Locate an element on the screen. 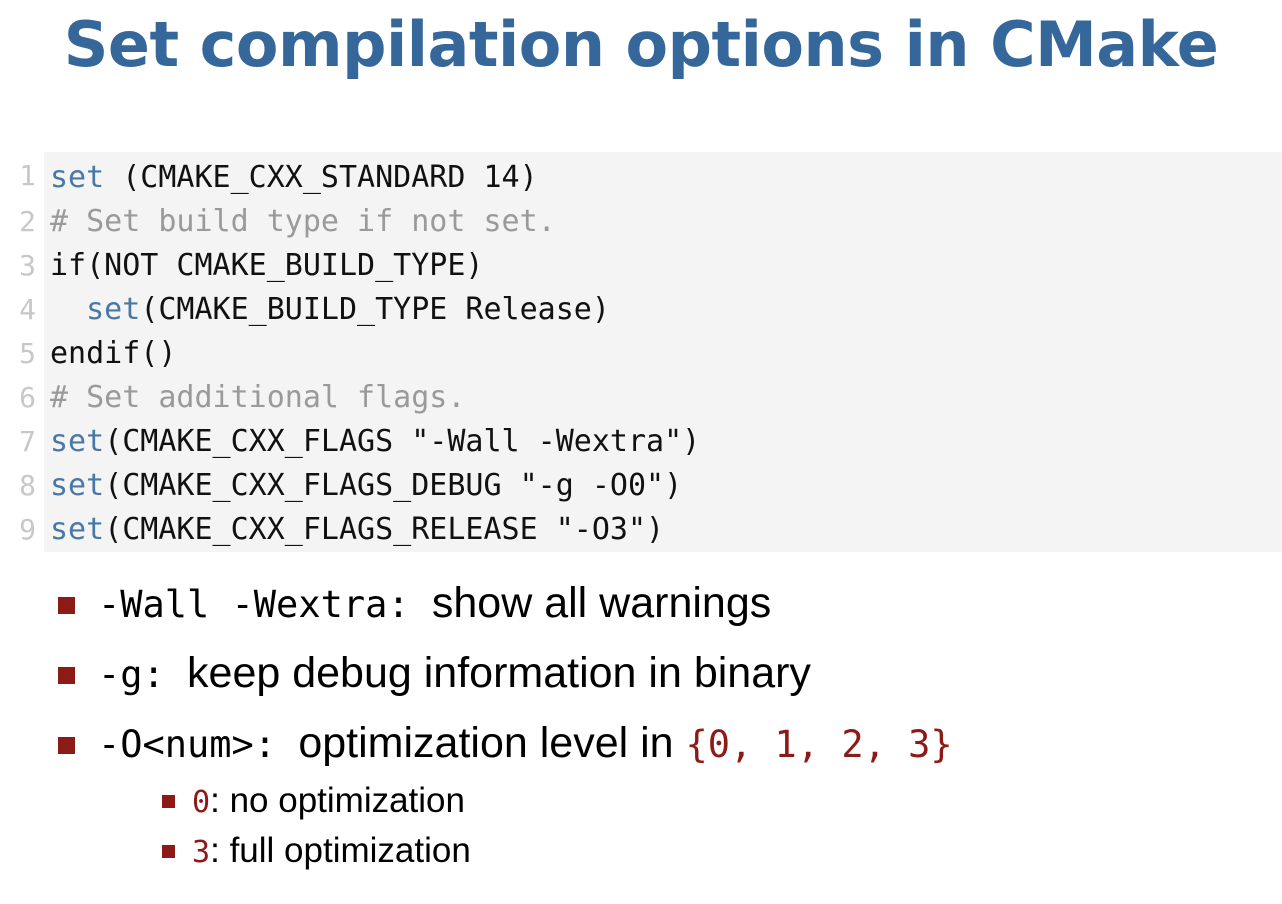 The width and height of the screenshot is (1282, 904). code-line: 8 set(CMAKE_CXX_FLAGS_DEBUG "-g -O0") is located at coordinates (641, 486).